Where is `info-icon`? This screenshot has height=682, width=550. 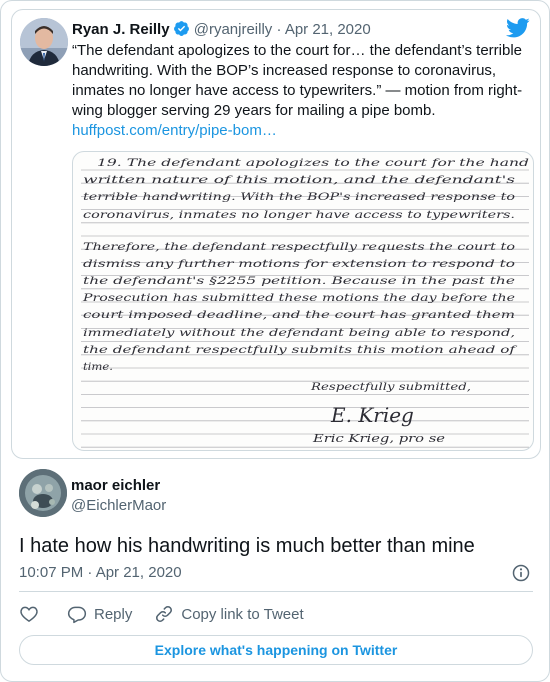 info-icon is located at coordinates (521, 573).